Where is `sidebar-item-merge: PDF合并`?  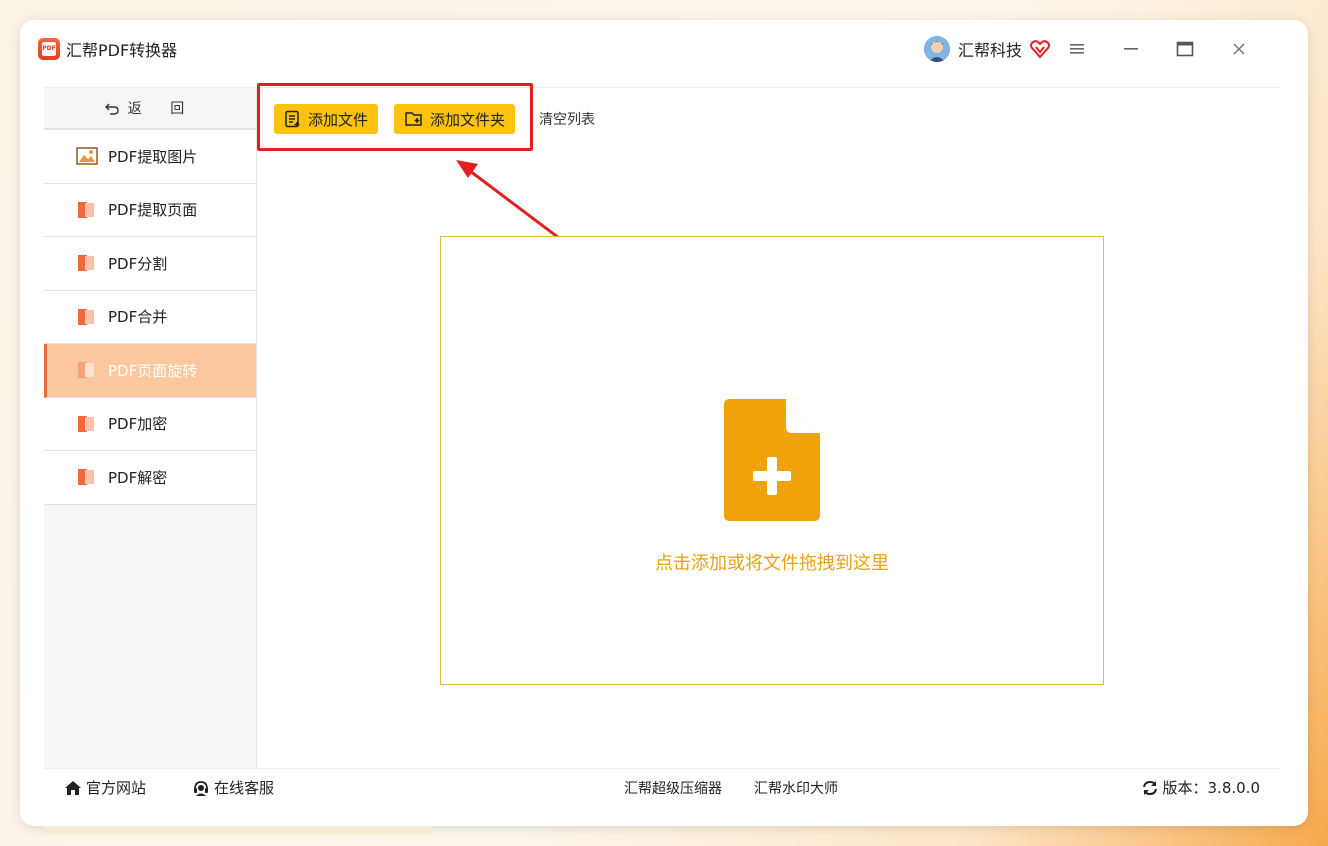
sidebar-item-merge: PDF合并 is located at coordinates (150, 317).